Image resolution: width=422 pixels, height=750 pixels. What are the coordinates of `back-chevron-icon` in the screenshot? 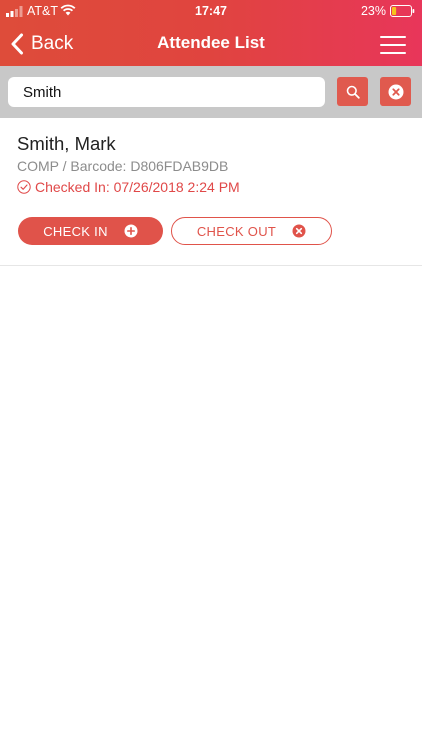 It's located at (17, 44).